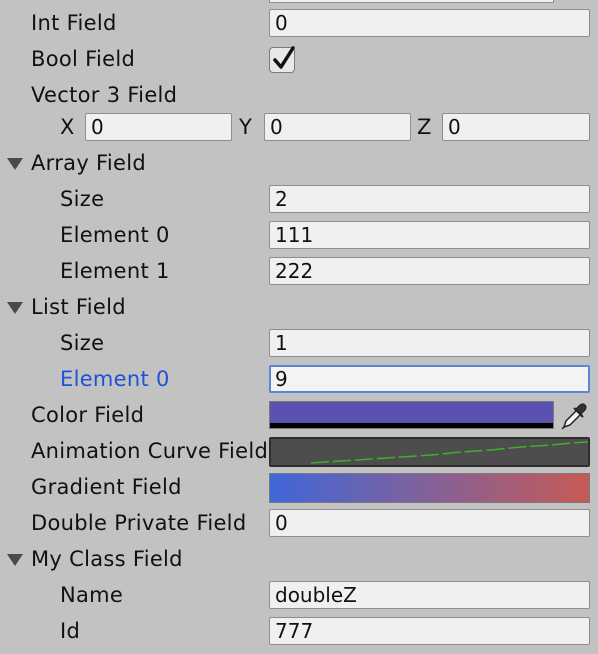 This screenshot has width=598, height=654. What do you see at coordinates (150, 451) in the screenshot?
I see `animation-curve-field-label: Animation Curve Field` at bounding box center [150, 451].